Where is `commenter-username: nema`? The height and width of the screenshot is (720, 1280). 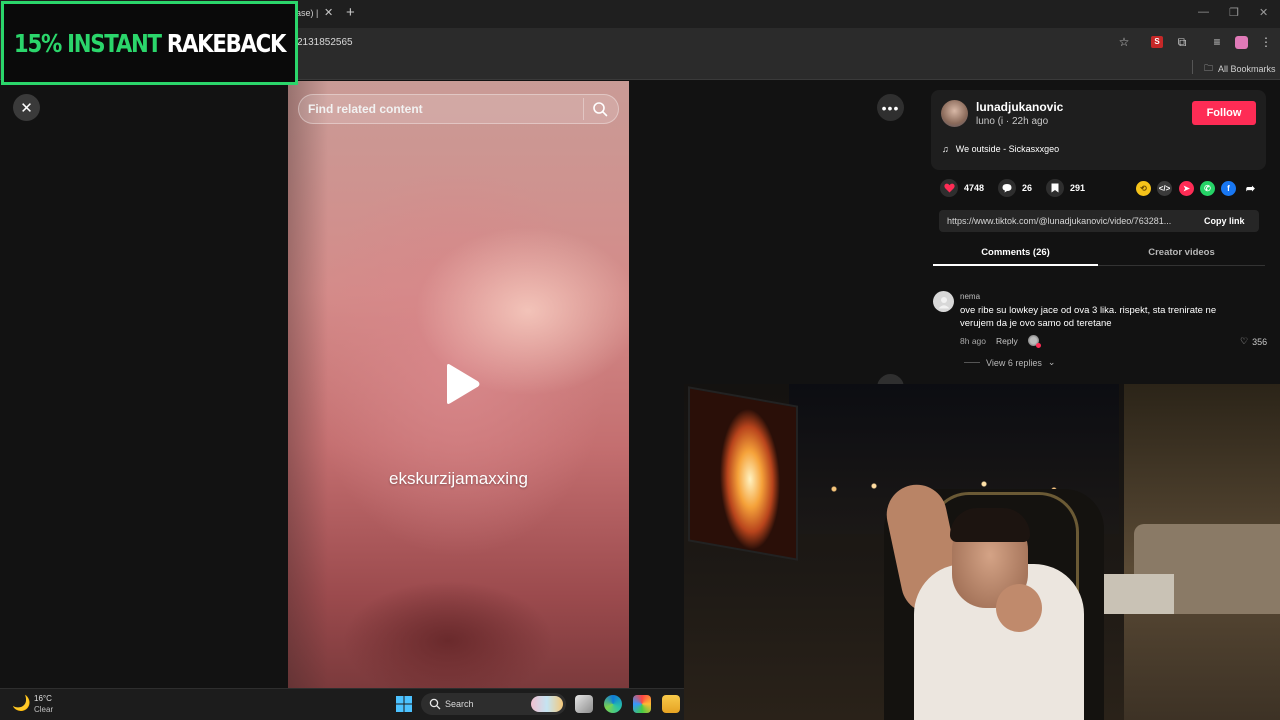
commenter-username: nema is located at coordinates (970, 296).